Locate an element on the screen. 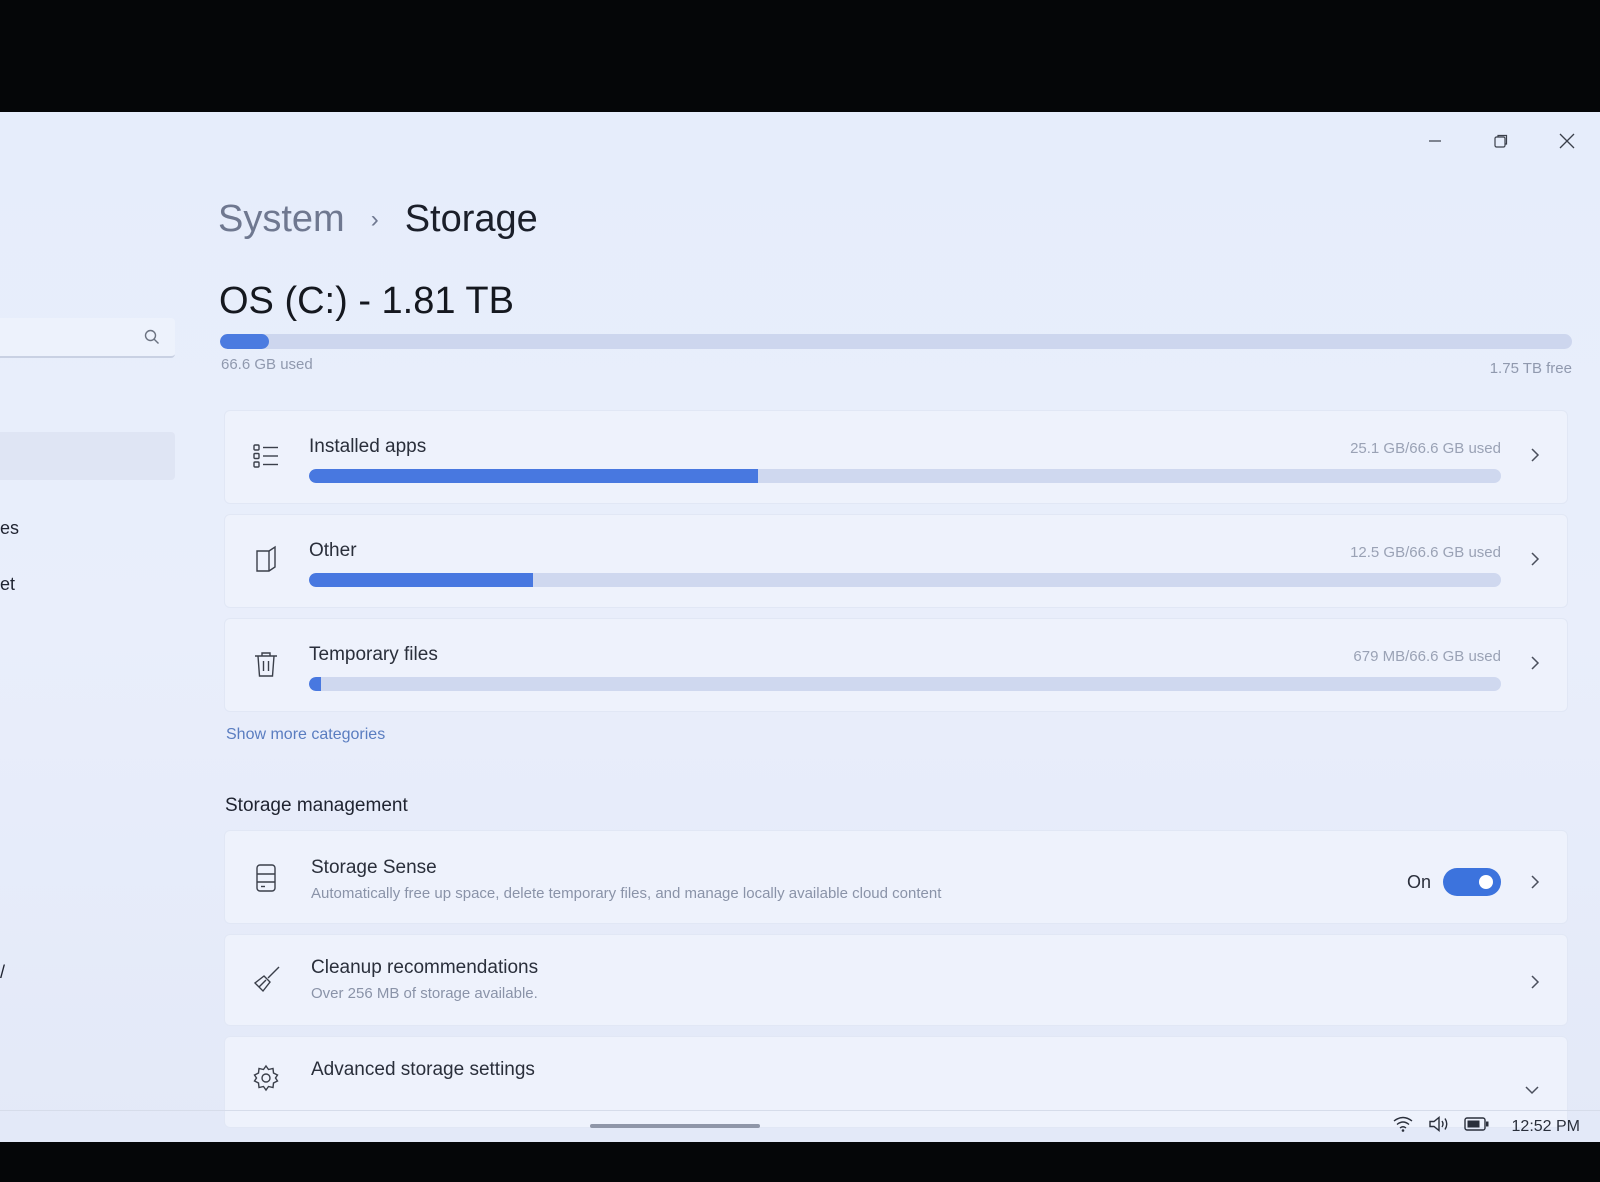 The width and height of the screenshot is (1600, 1182). category-label: Other is located at coordinates (333, 550).